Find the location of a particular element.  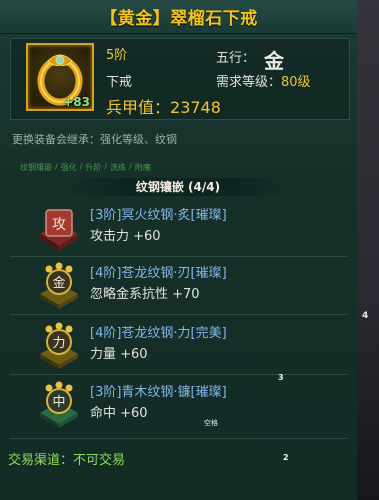

gem-row: 金 [4阶]苍龙纹钢·刃[璀璨] 忽略金系抗性 +70 is located at coordinates (179, 288).